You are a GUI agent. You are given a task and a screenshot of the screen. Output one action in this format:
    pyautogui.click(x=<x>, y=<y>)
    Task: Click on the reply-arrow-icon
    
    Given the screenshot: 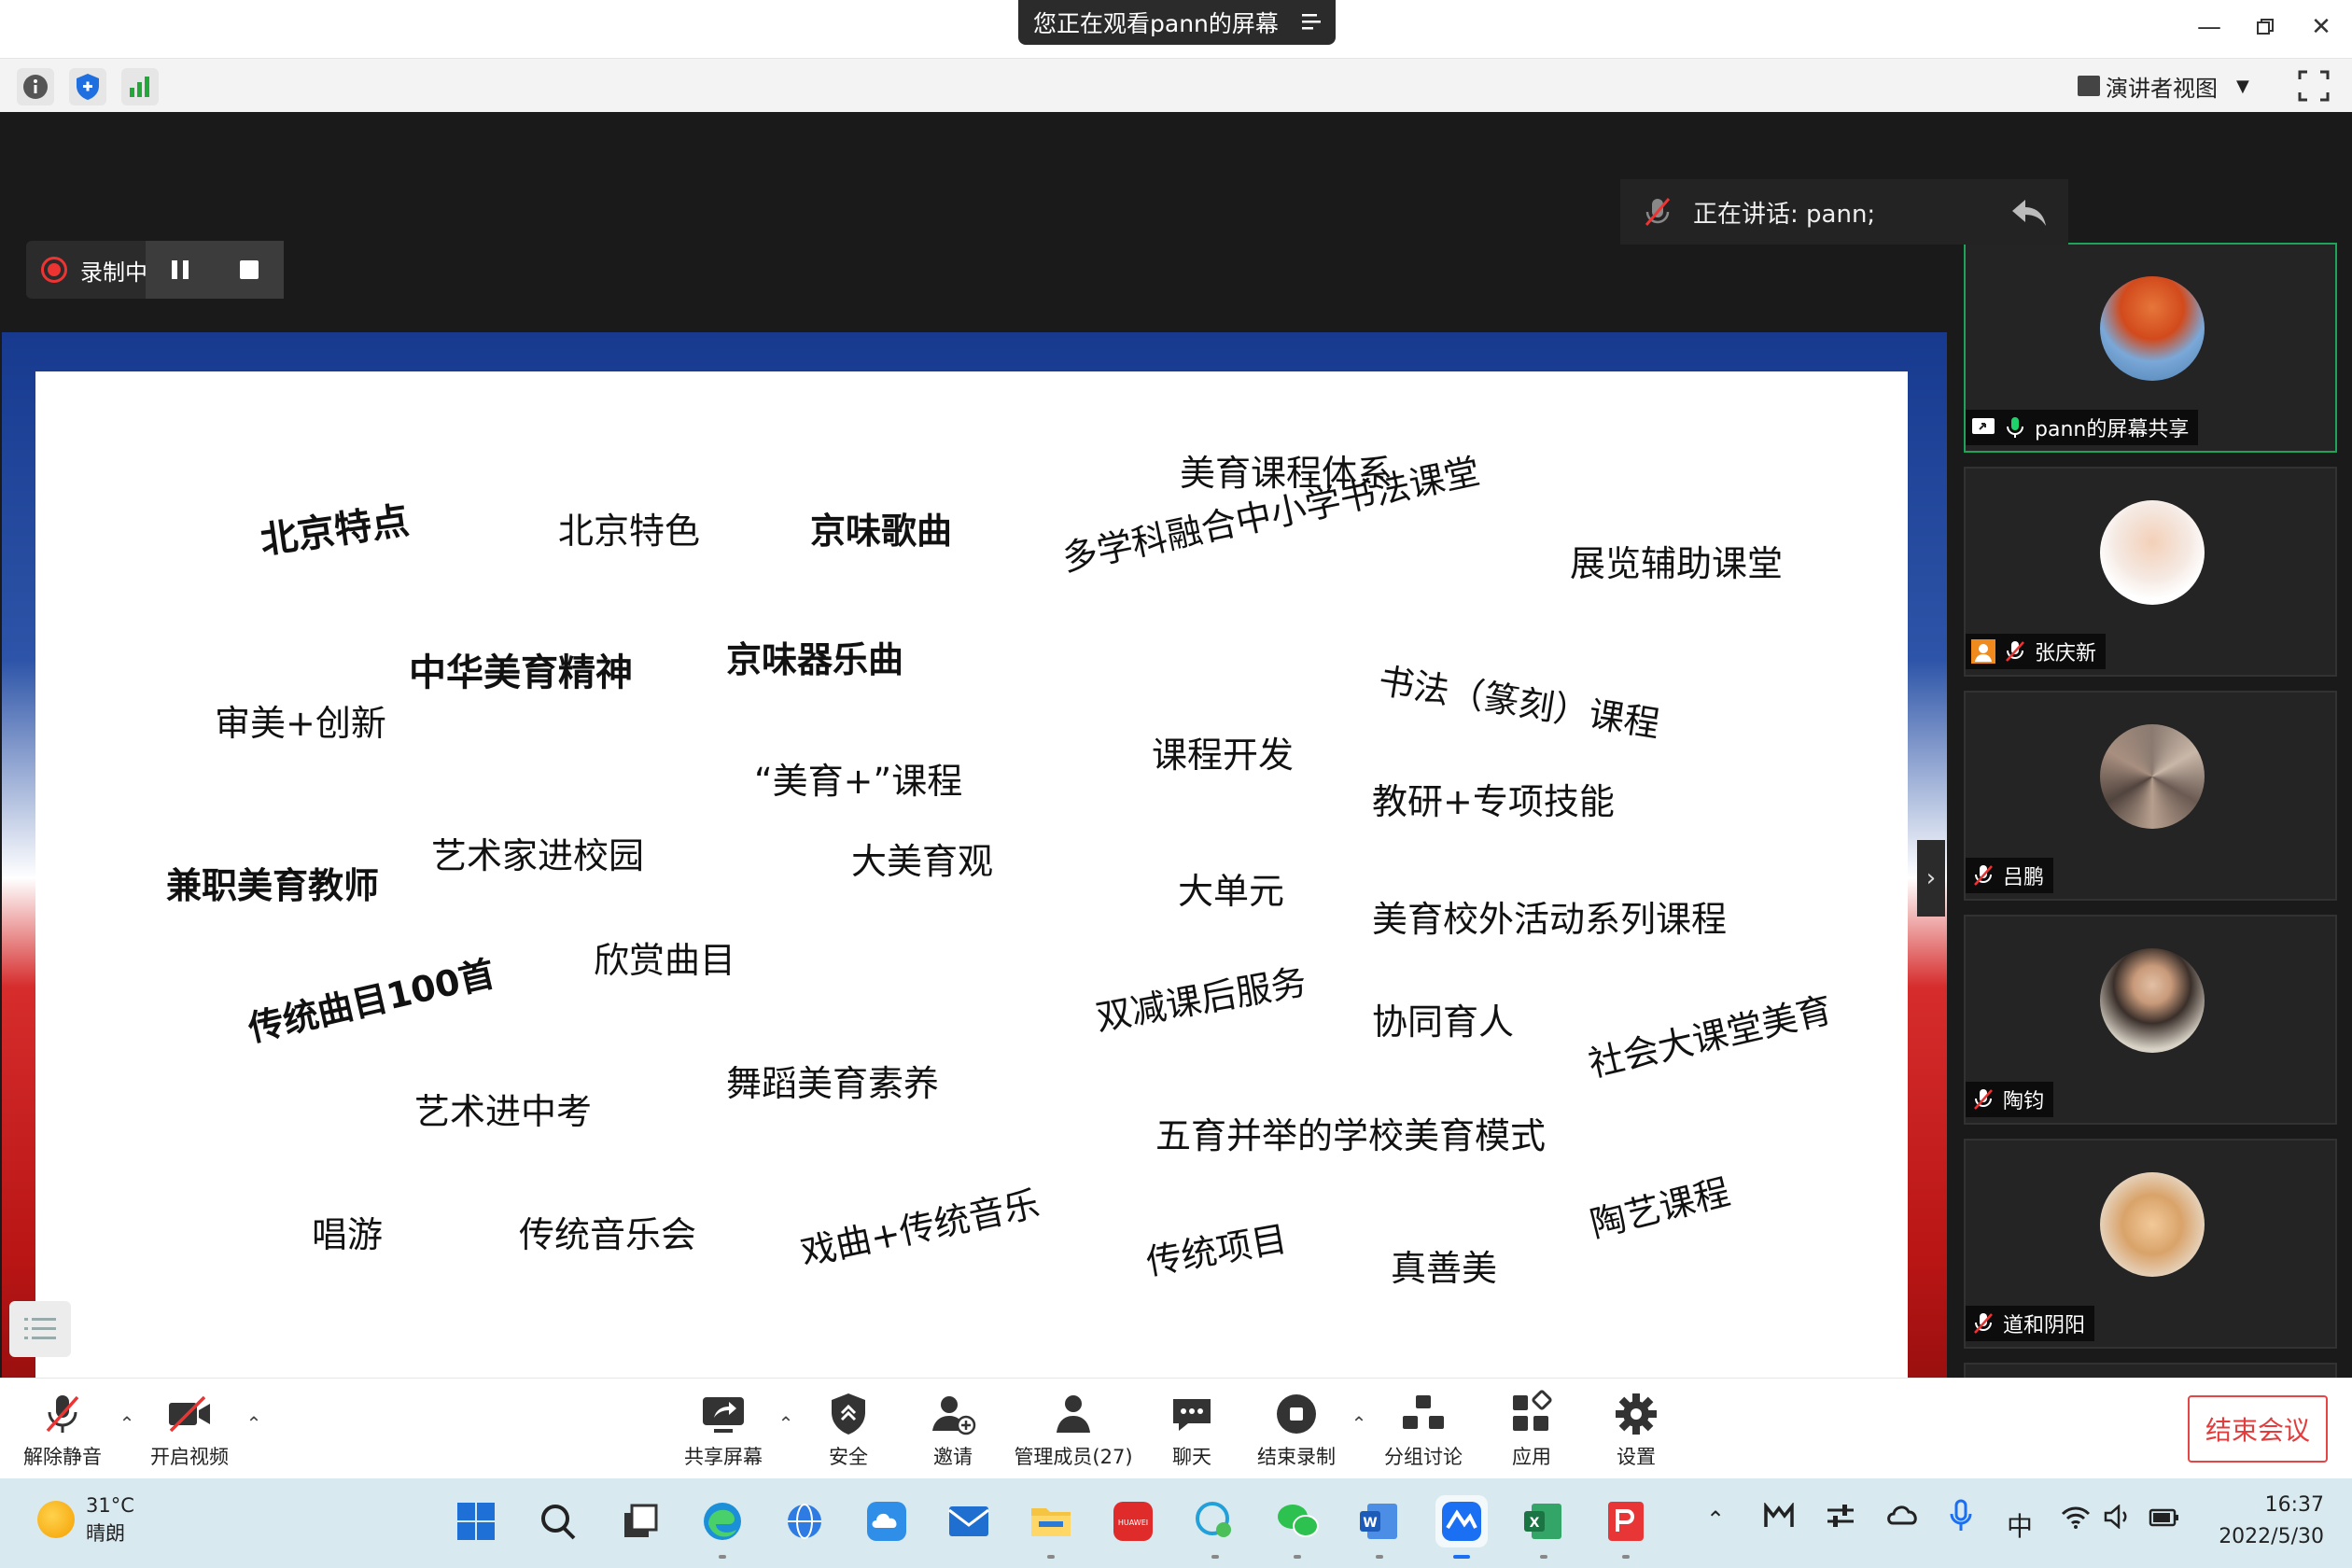 What is the action you would take?
    pyautogui.click(x=2029, y=211)
    